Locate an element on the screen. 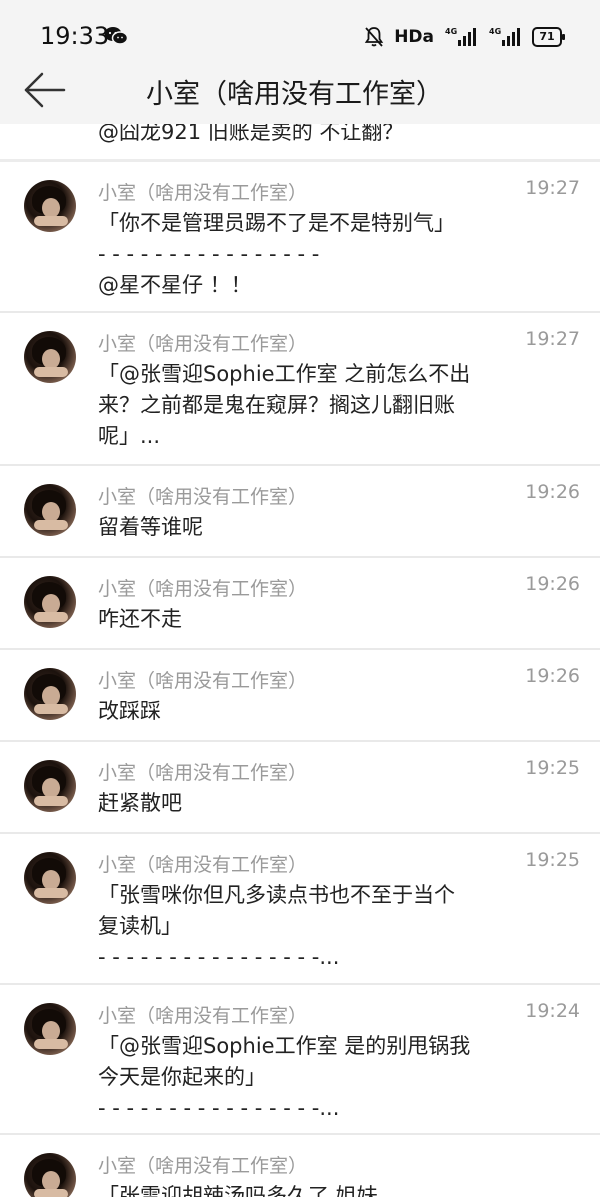  list-item: 小室（啥用没有工作室） 19:26 咋还不走 is located at coordinates (300, 604).